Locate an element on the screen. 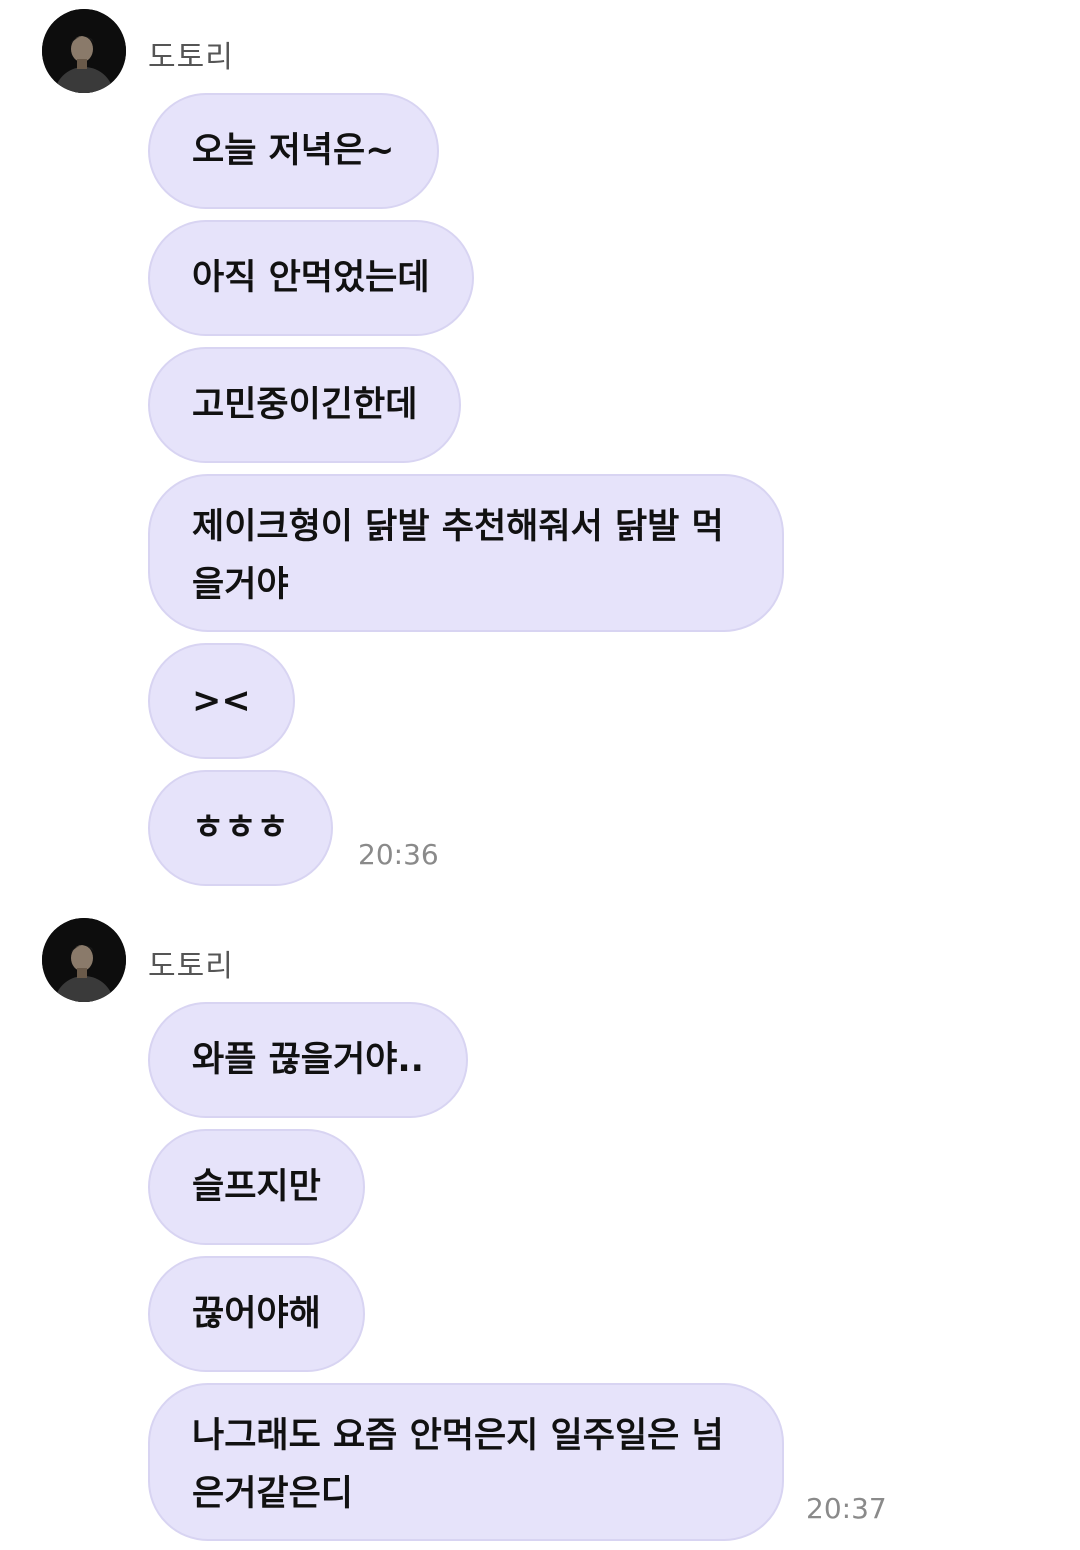 Image resolution: width=1080 pixels, height=1550 pixels. message-bubble: >< is located at coordinates (221, 701).